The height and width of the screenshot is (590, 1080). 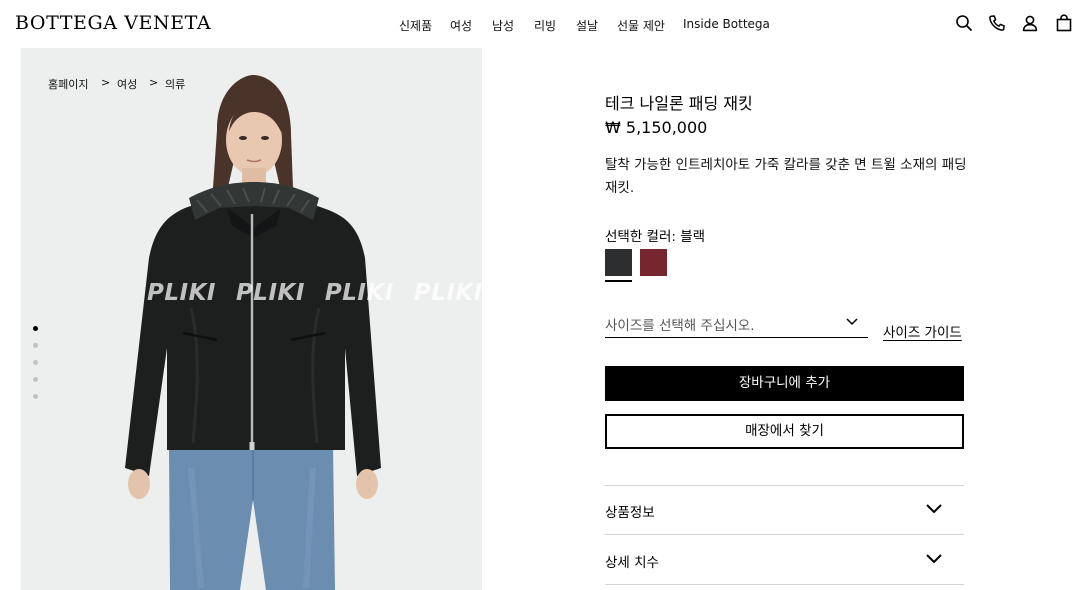 What do you see at coordinates (175, 84) in the screenshot?
I see `breadcrumb-clothing: 의류` at bounding box center [175, 84].